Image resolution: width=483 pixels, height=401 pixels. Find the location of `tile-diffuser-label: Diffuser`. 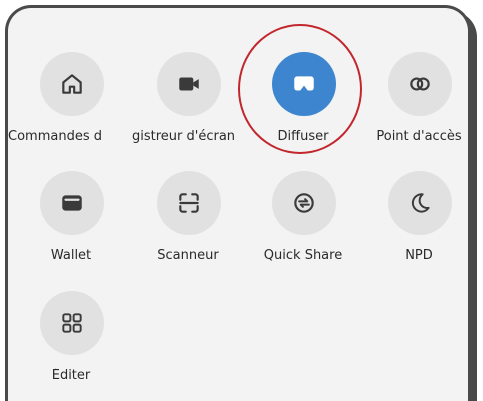

tile-diffuser-label: Diffuser is located at coordinates (303, 136).